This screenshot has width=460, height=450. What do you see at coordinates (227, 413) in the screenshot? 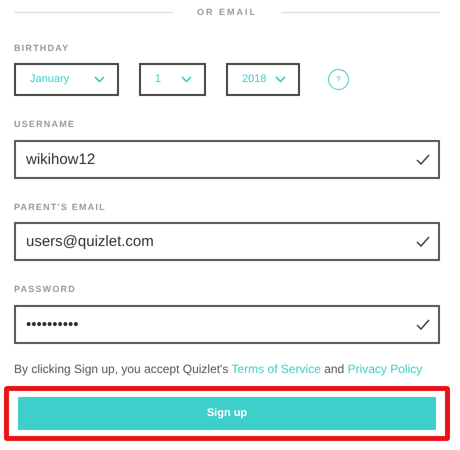
I see `signup-button: Sign up` at bounding box center [227, 413].